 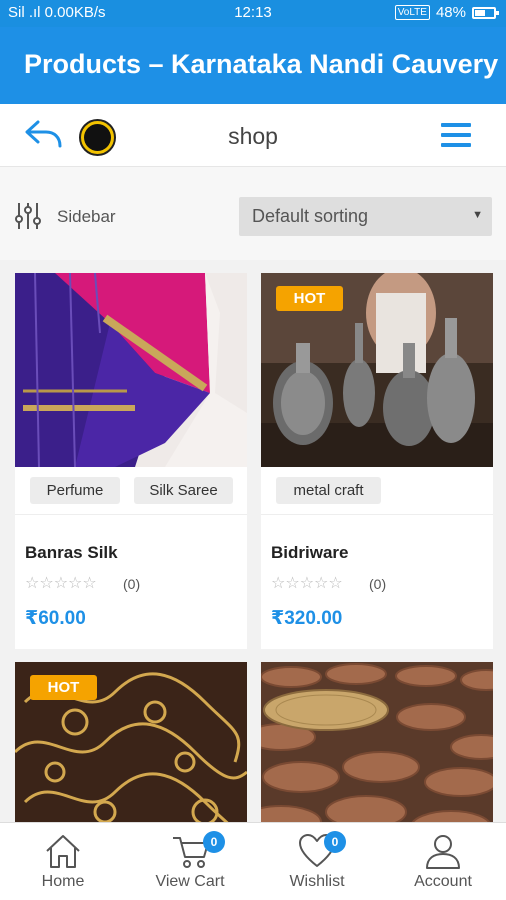 I want to click on tab-wishlist-label: Wishlist, so click(x=317, y=881).